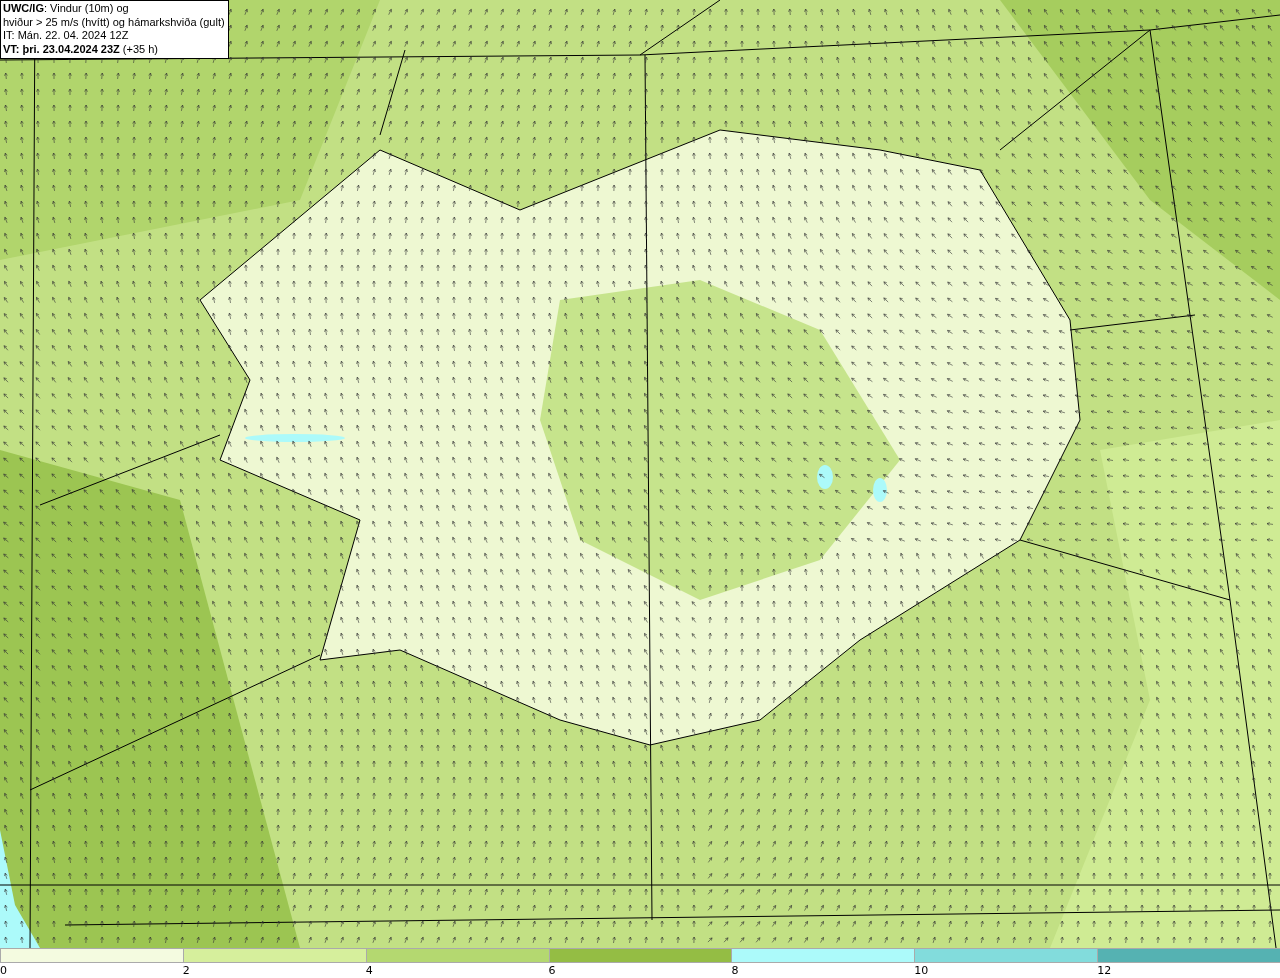 The image size is (1280, 978). Describe the element at coordinates (186, 970) in the screenshot. I see `scale-label: 2` at that location.